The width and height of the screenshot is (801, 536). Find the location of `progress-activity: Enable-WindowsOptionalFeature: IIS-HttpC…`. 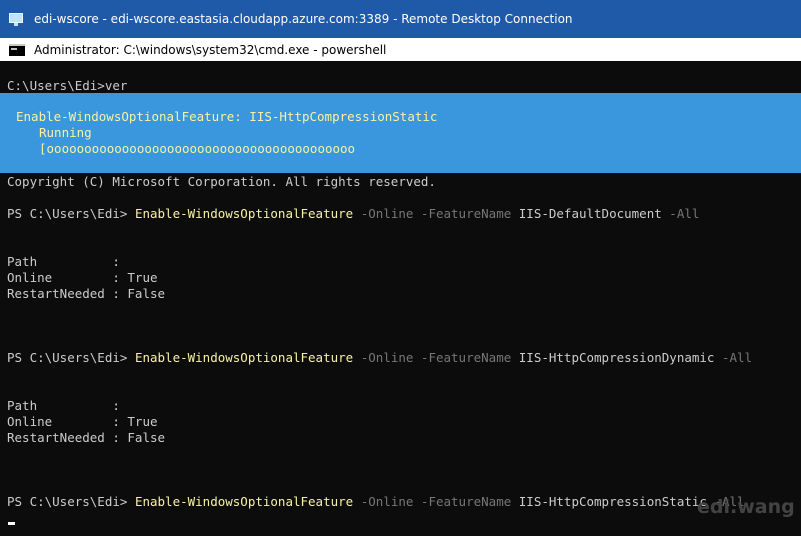

progress-activity: Enable-WindowsOptionalFeature: IIS-HttpC… is located at coordinates (227, 116).